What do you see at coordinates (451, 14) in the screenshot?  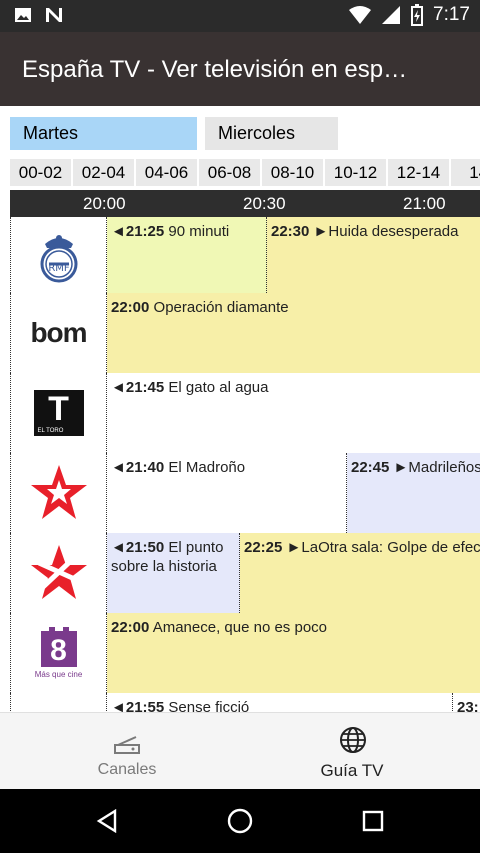 I see `clock: 7:17` at bounding box center [451, 14].